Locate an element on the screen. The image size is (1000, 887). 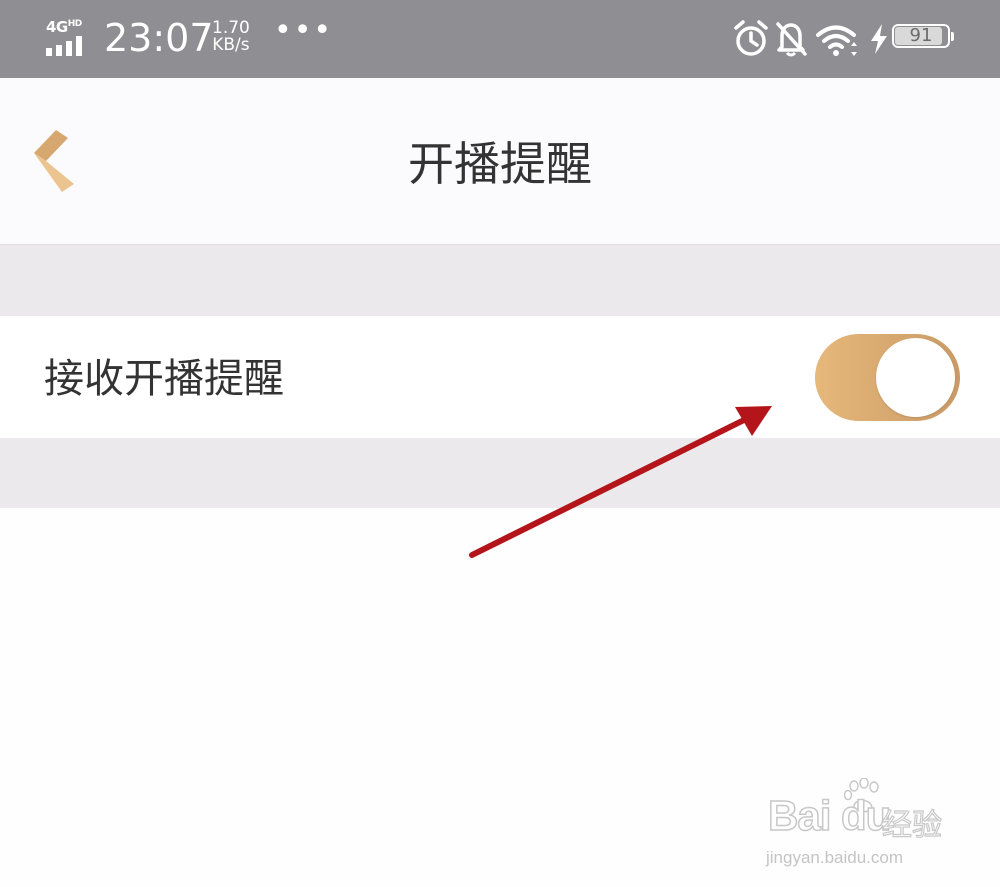
battery-tip is located at coordinates (952, 36).